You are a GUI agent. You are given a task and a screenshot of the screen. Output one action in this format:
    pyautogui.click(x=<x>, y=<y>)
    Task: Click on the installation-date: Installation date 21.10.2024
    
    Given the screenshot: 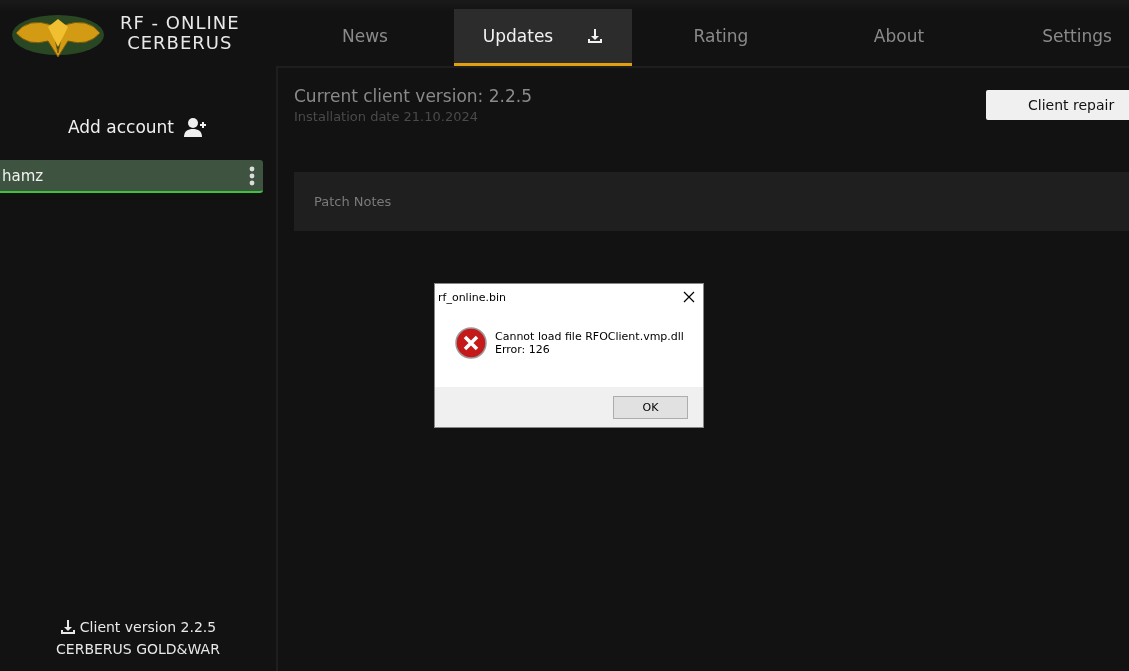 What is the action you would take?
    pyautogui.click(x=386, y=116)
    